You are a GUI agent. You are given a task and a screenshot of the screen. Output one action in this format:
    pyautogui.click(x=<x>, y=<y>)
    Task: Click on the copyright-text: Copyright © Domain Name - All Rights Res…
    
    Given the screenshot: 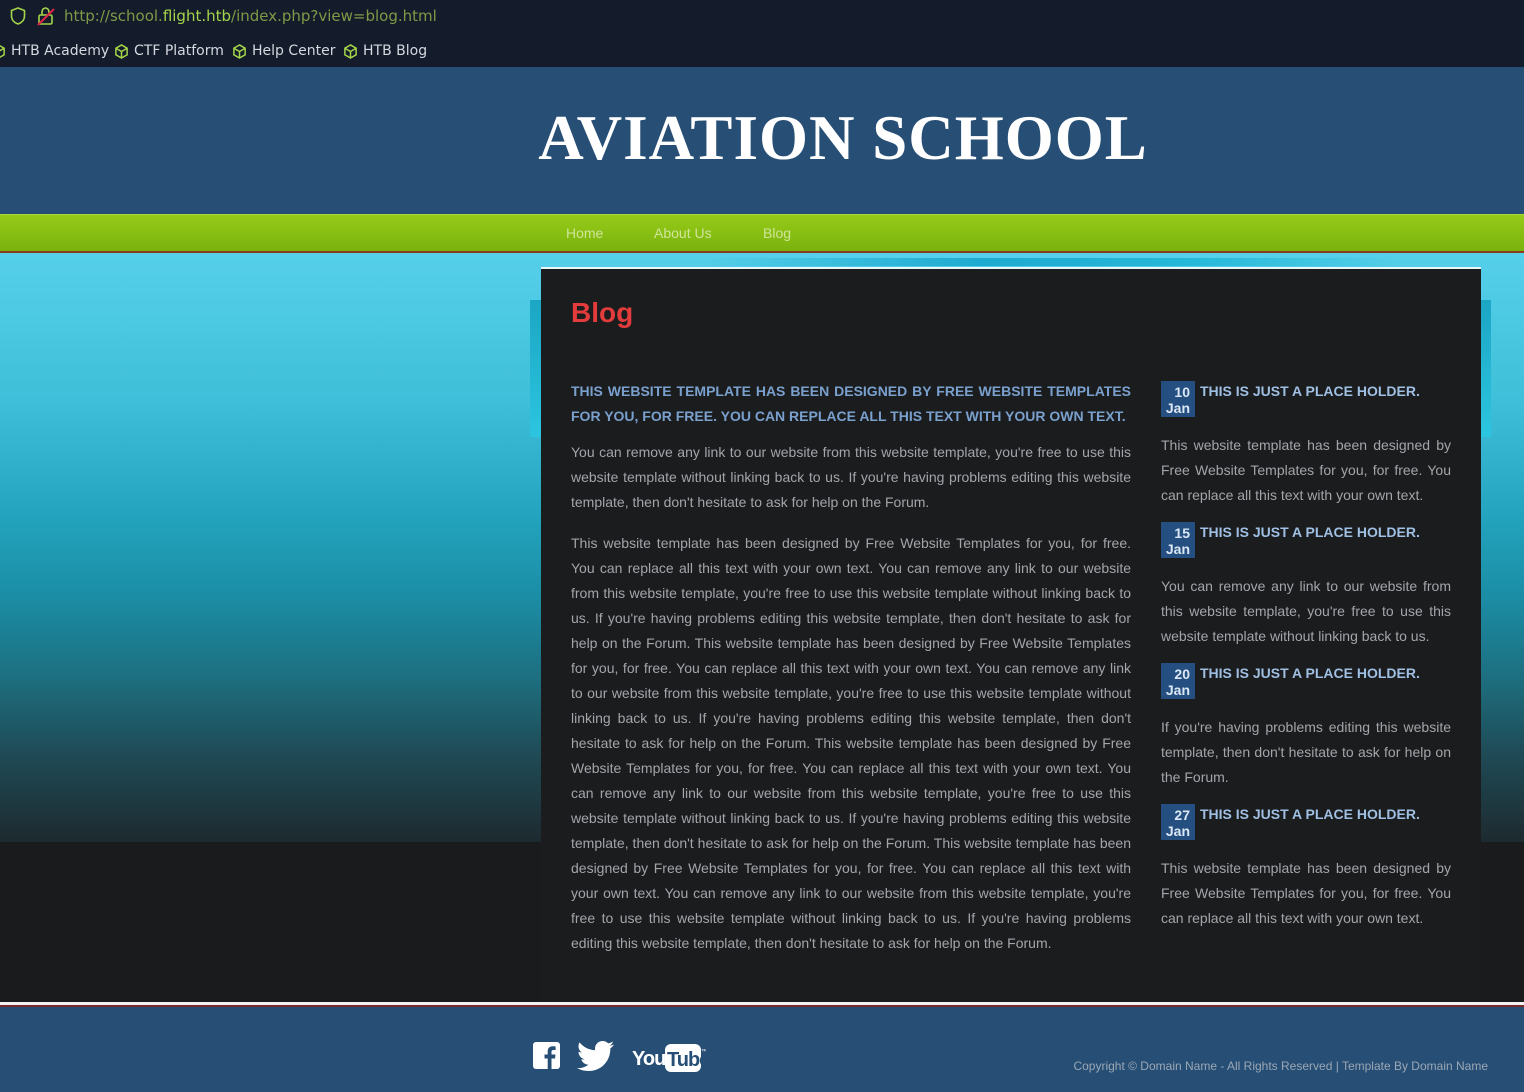 What is the action you would take?
    pyautogui.click(x=1280, y=1066)
    